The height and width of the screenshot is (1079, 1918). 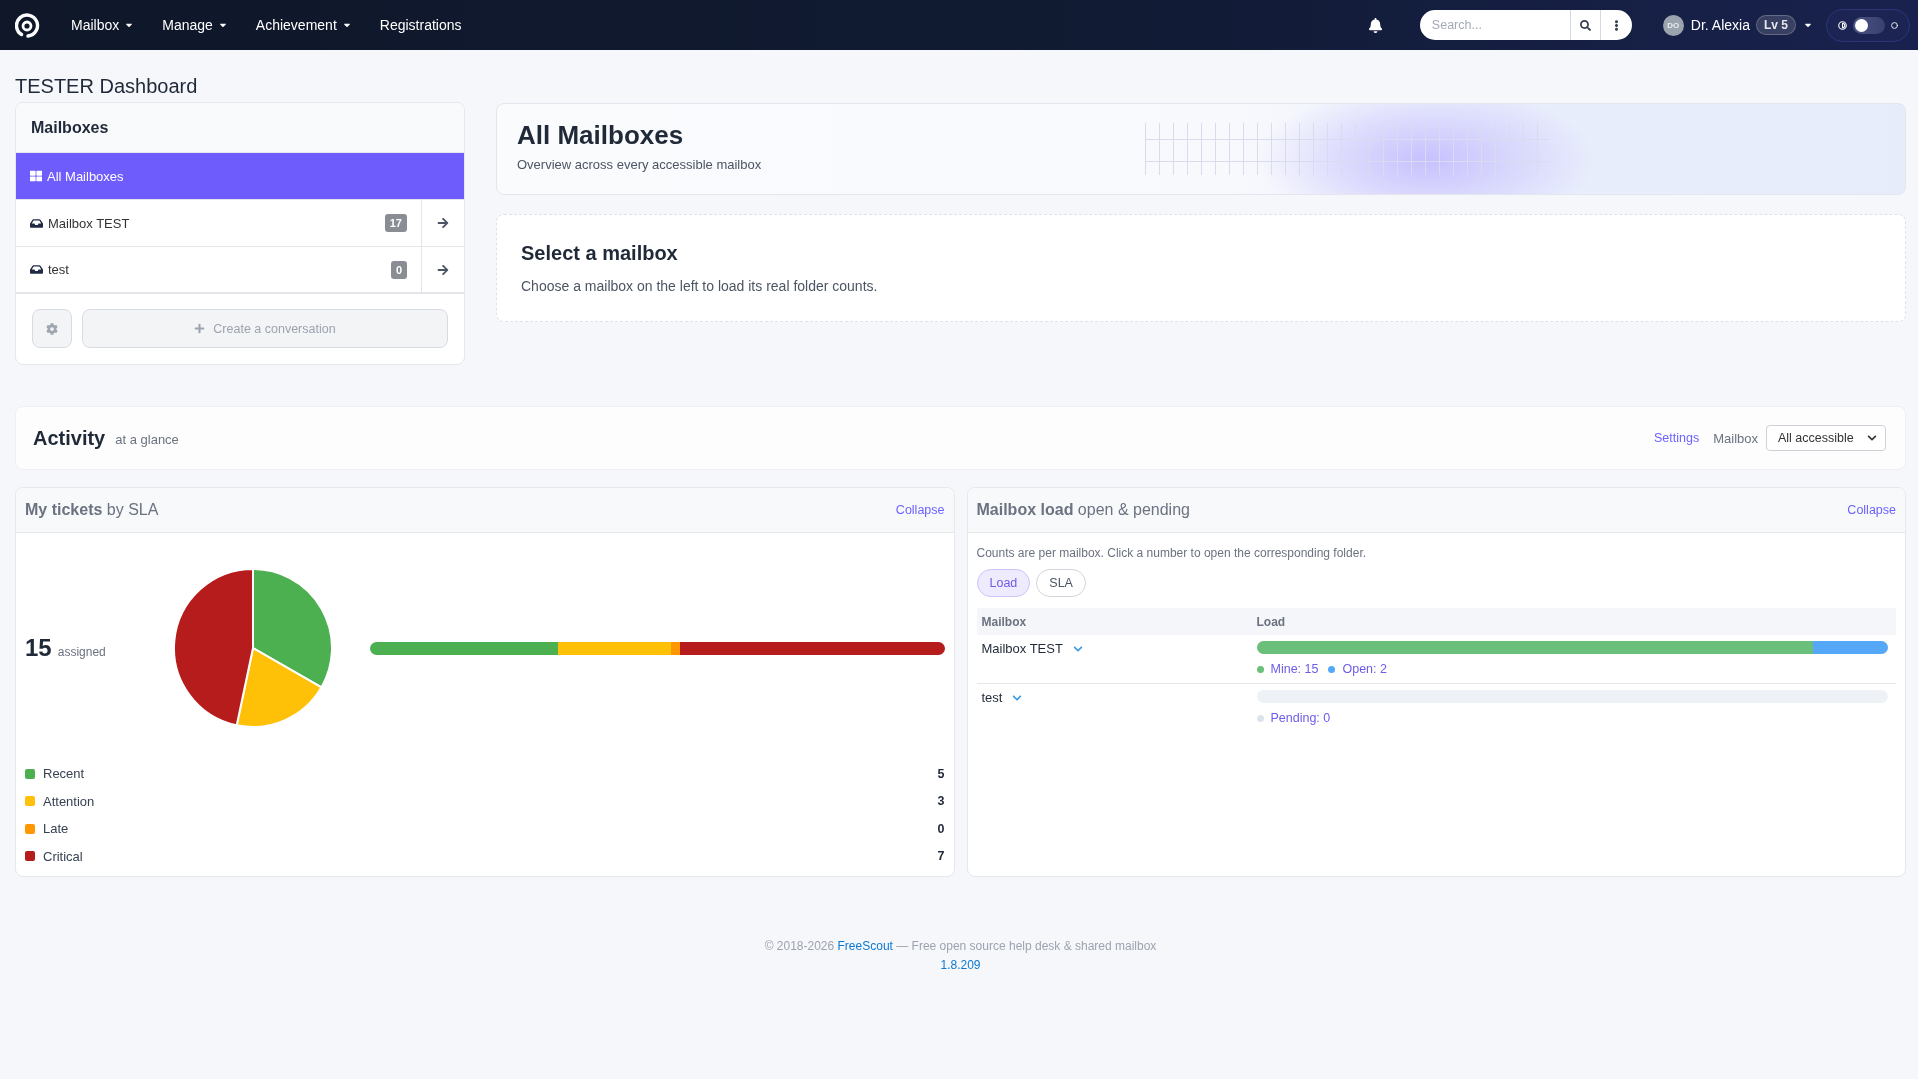 I want to click on circle-icon, so click(x=1894, y=25).